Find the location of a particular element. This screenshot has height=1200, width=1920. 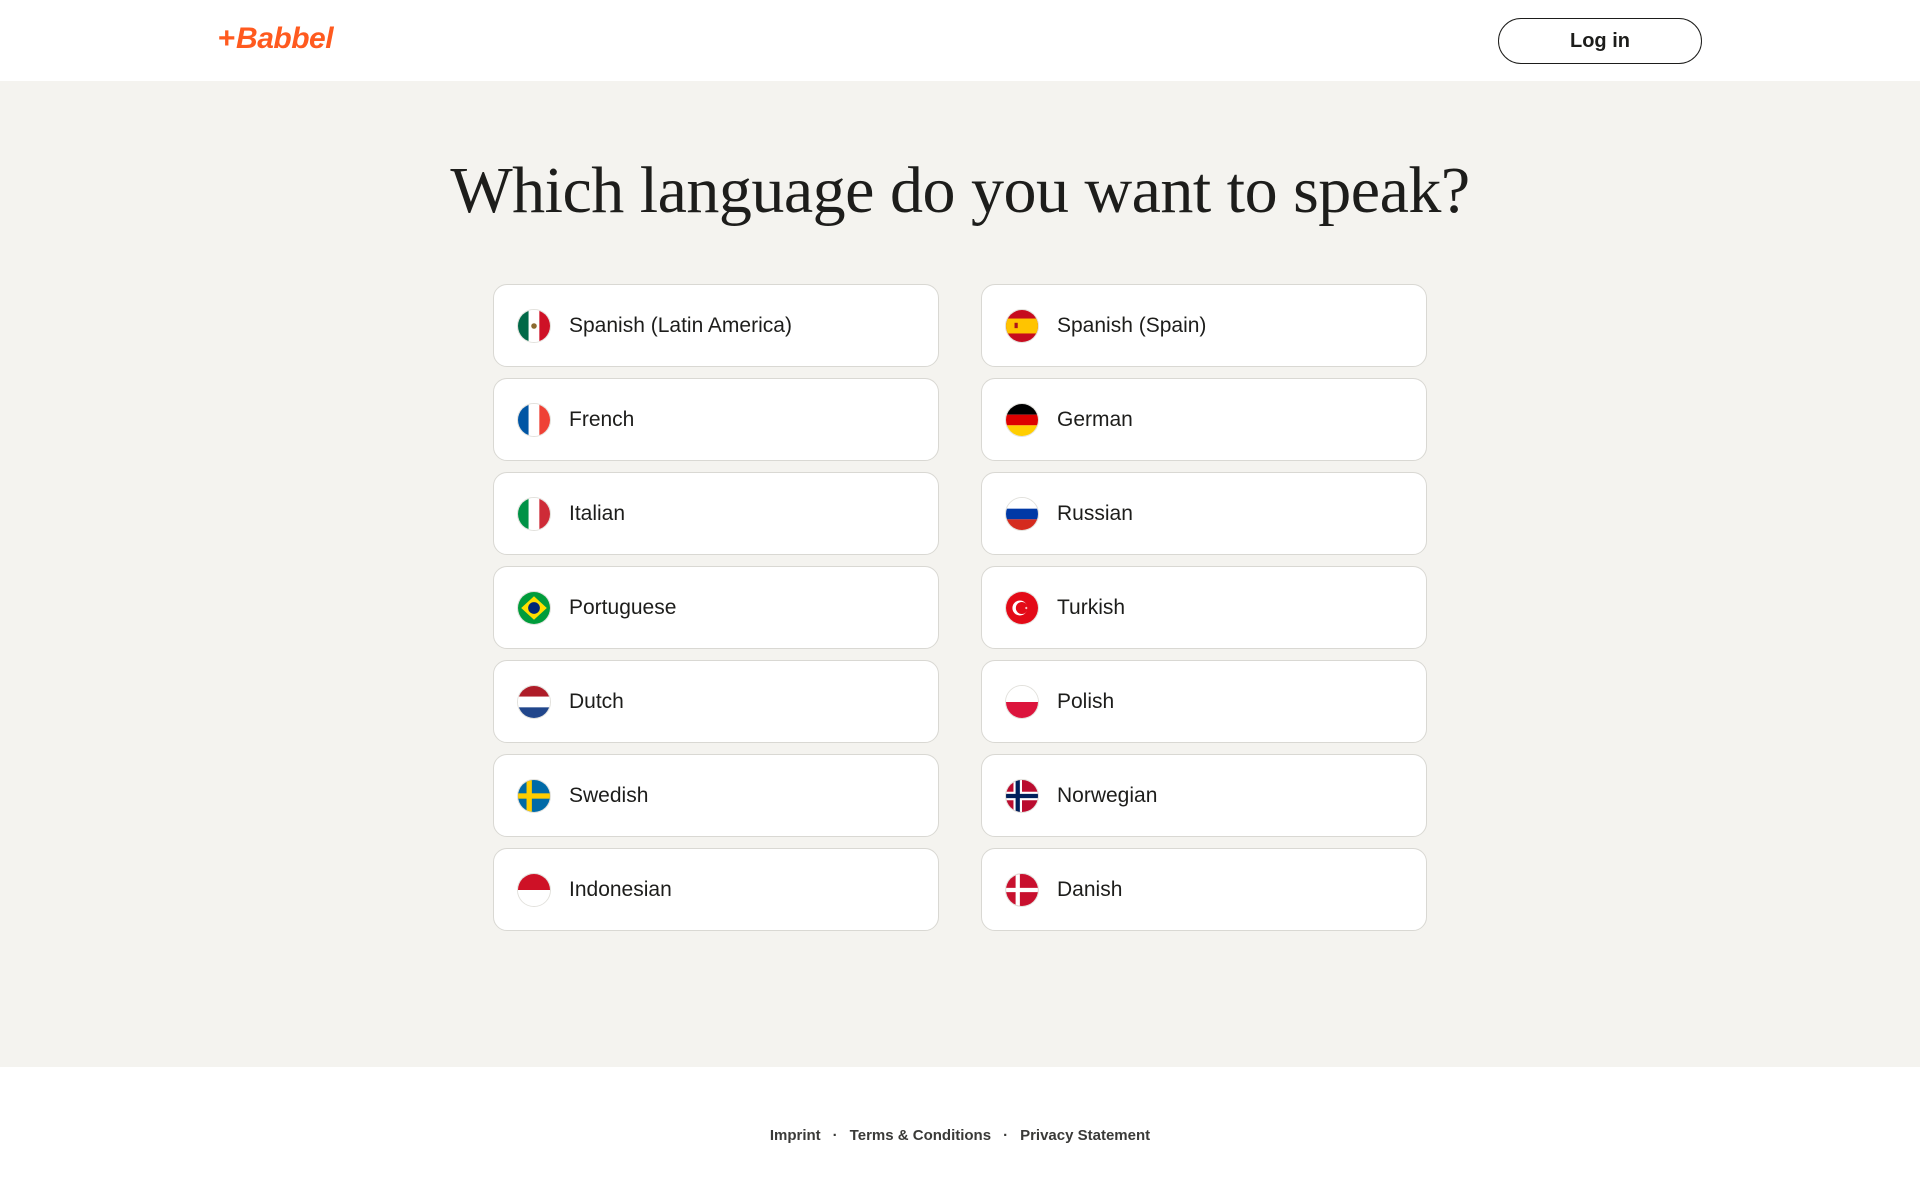

language-option-polish: Polish is located at coordinates (1204, 701).